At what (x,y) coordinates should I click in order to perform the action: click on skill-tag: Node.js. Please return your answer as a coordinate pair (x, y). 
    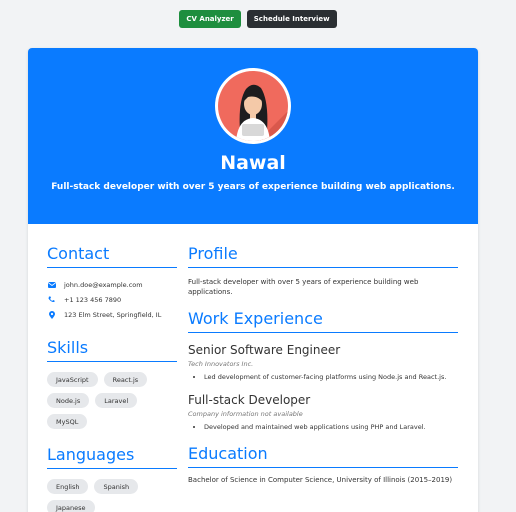
    Looking at the image, I should click on (68, 400).